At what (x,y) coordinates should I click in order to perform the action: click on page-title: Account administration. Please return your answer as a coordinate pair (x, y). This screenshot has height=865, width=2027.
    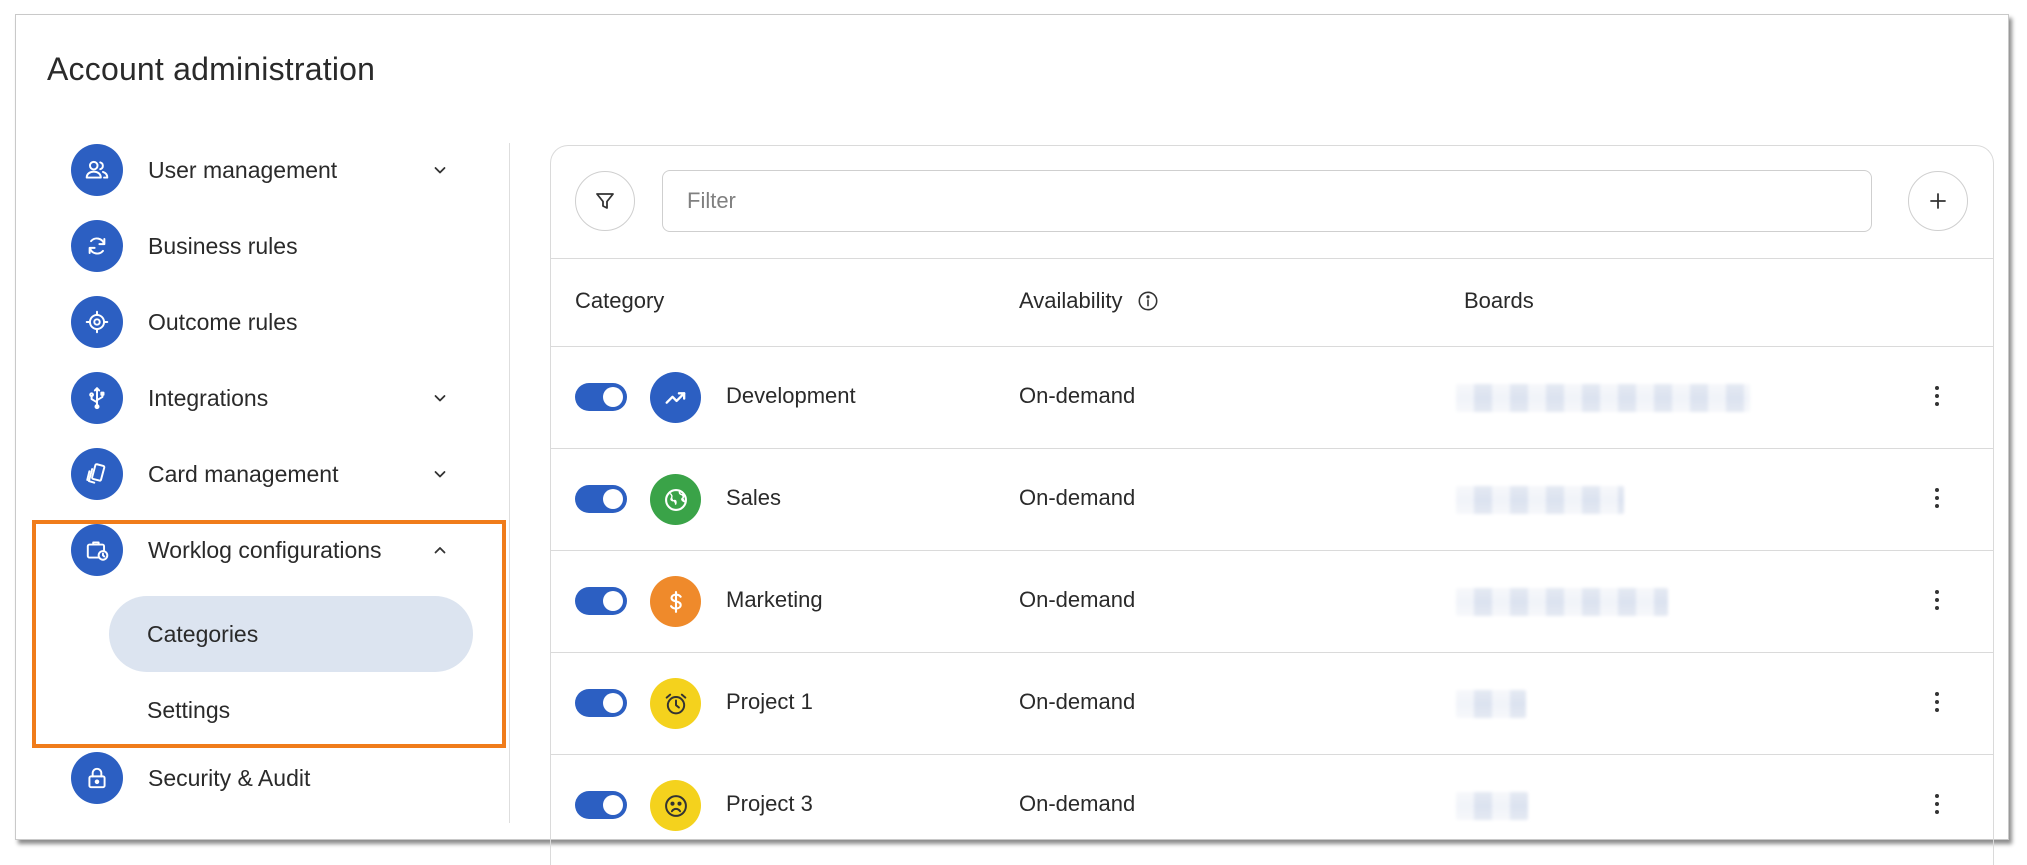
    Looking at the image, I should click on (211, 69).